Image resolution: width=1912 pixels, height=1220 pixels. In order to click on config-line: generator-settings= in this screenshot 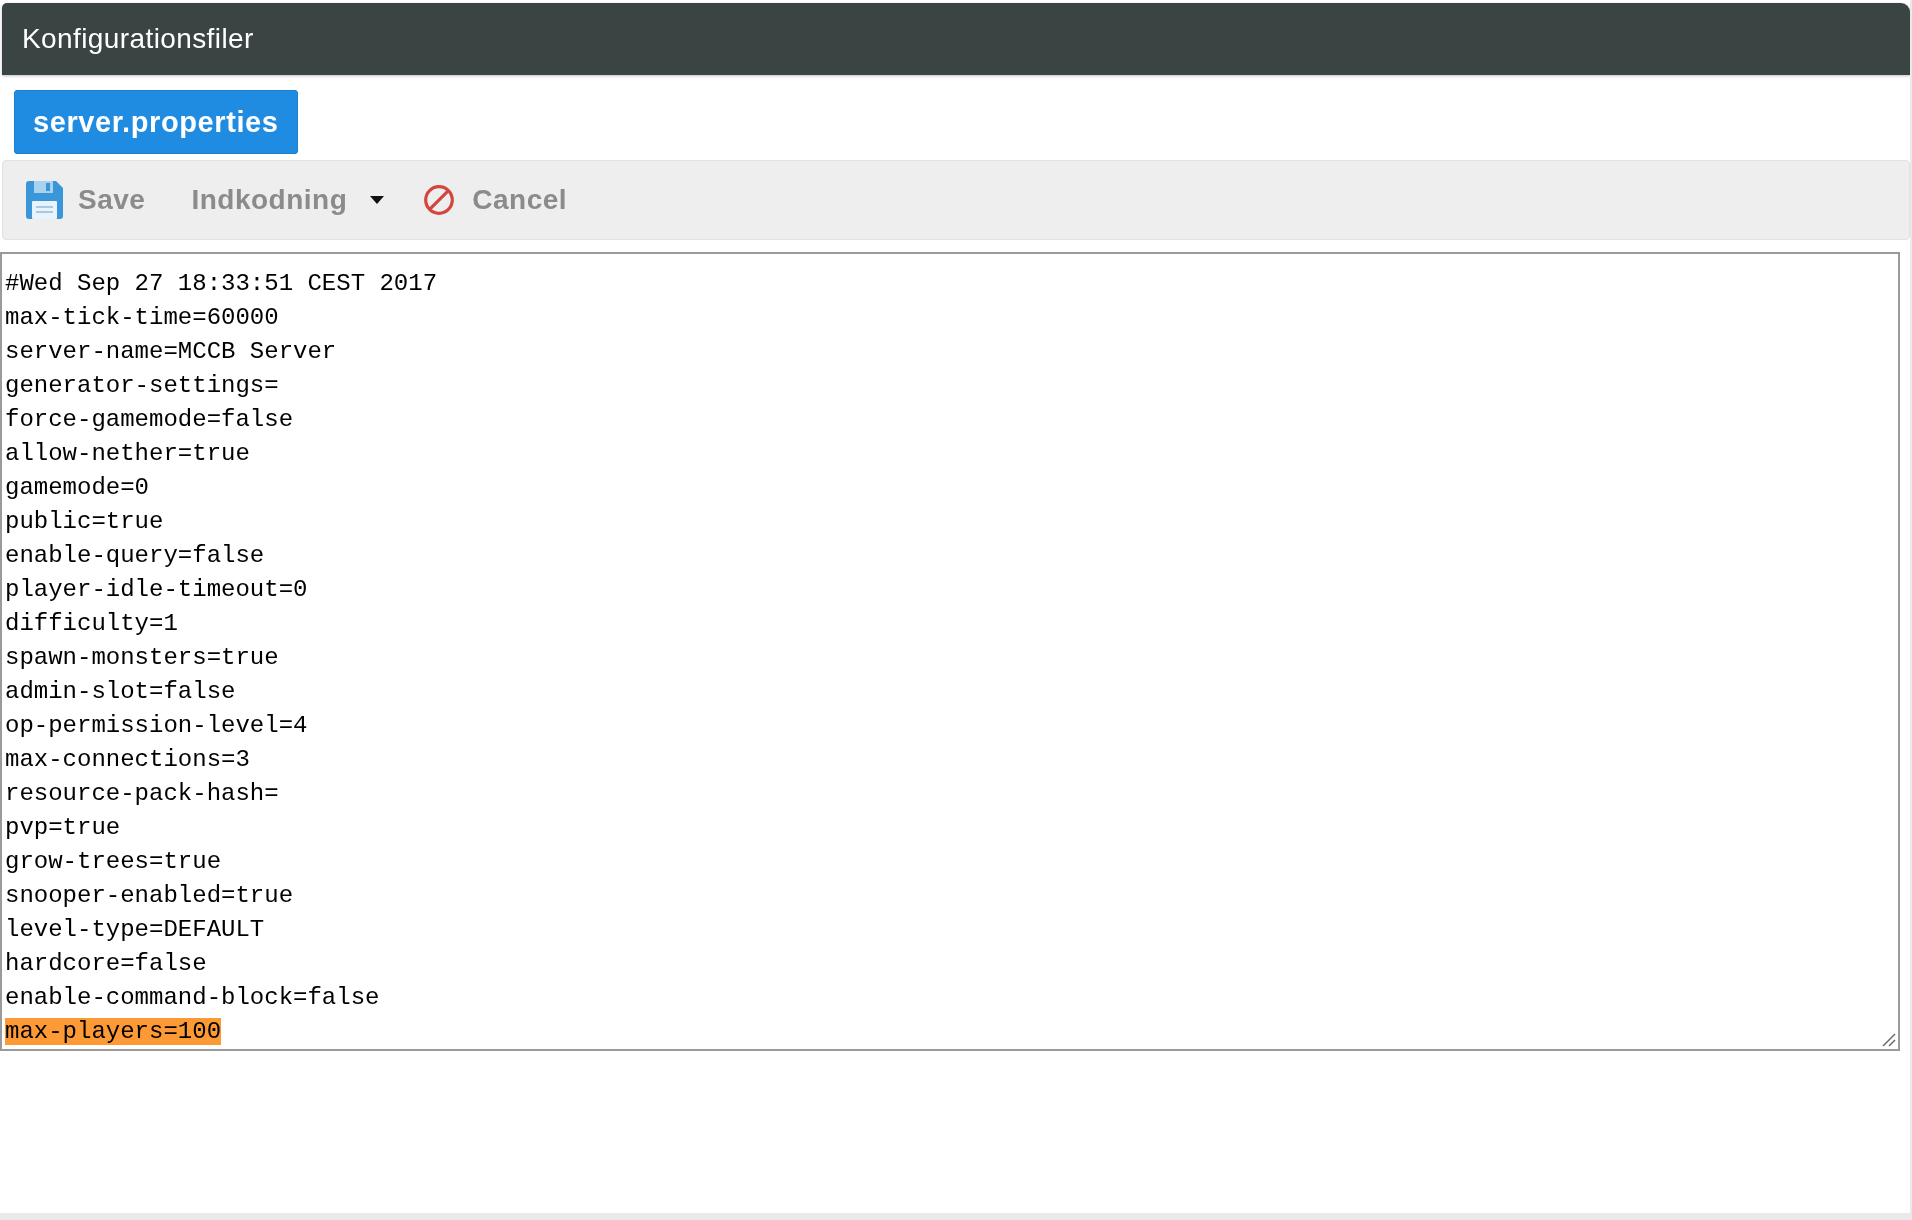, I will do `click(142, 385)`.